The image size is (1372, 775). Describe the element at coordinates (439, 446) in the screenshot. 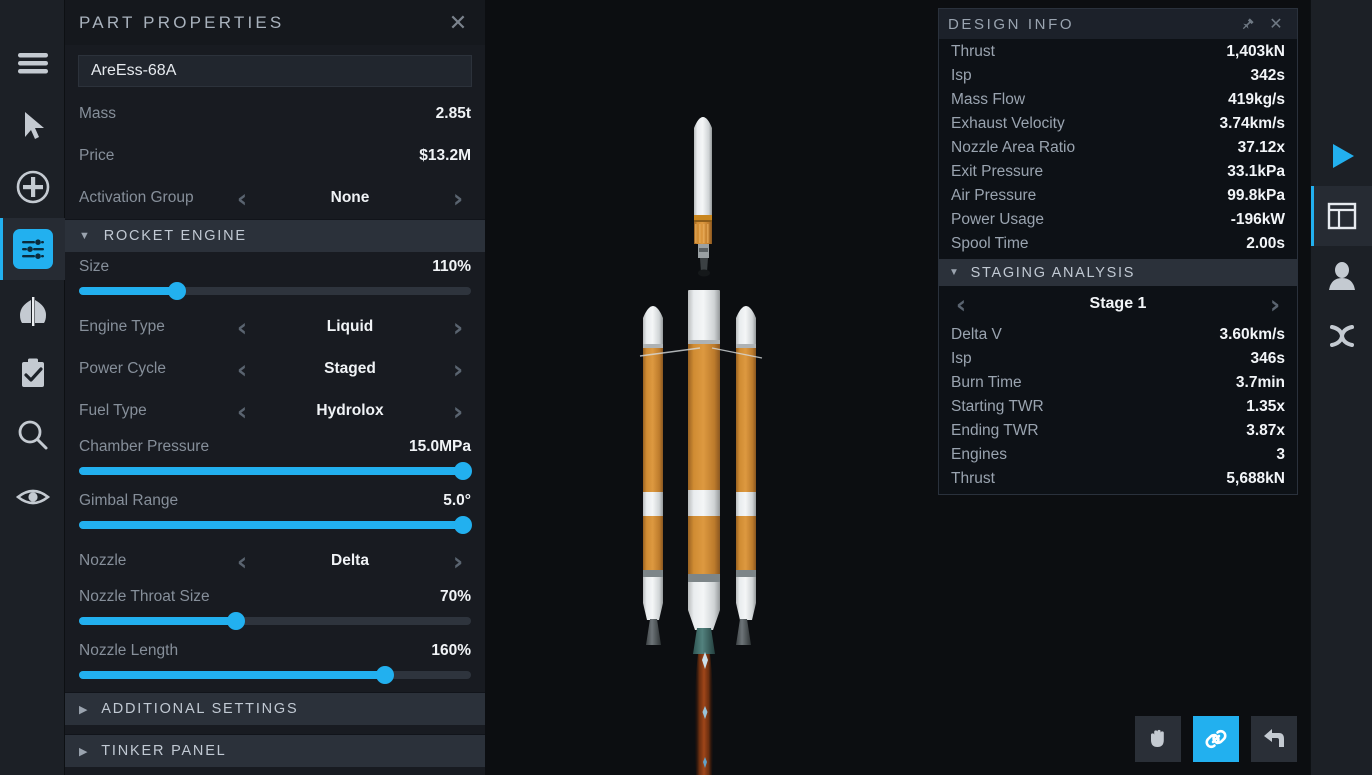

I see `slider-value: 15.0MPa` at that location.